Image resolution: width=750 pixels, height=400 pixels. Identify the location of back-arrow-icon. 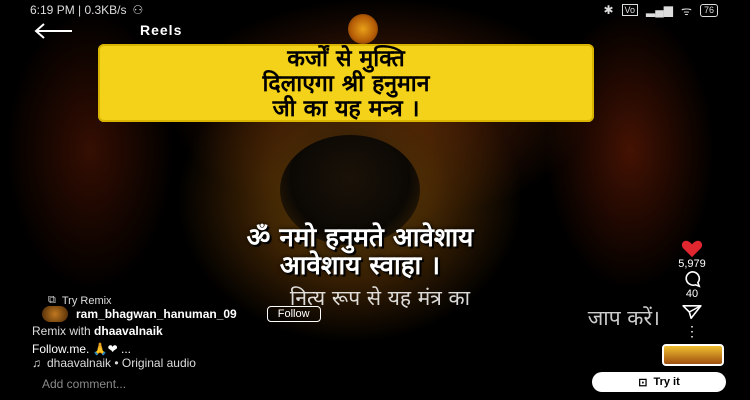
(54, 31).